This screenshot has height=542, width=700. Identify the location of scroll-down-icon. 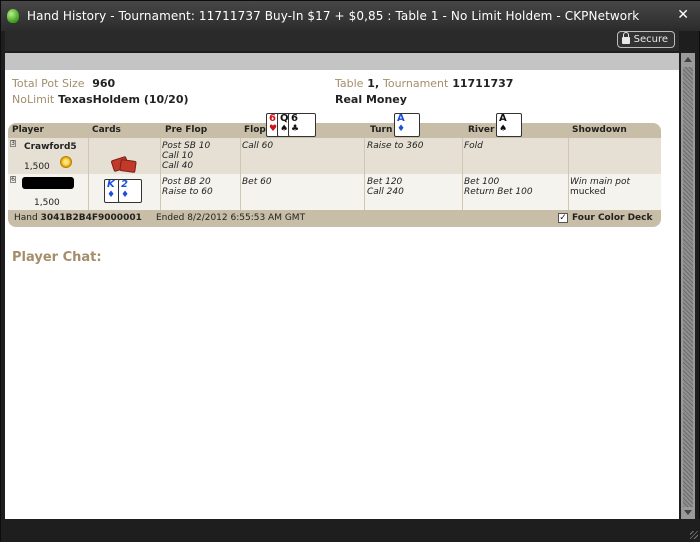
(688, 512).